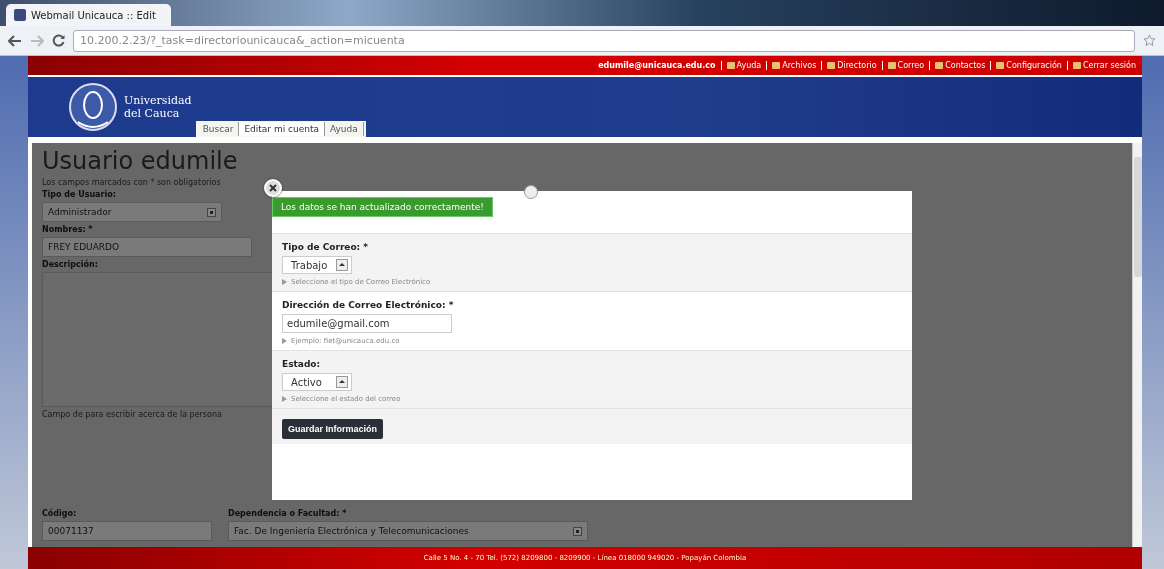 The width and height of the screenshot is (1164, 569). What do you see at coordinates (657, 65) in the screenshot?
I see `user-email: edumile@unicauca.edu.co` at bounding box center [657, 65].